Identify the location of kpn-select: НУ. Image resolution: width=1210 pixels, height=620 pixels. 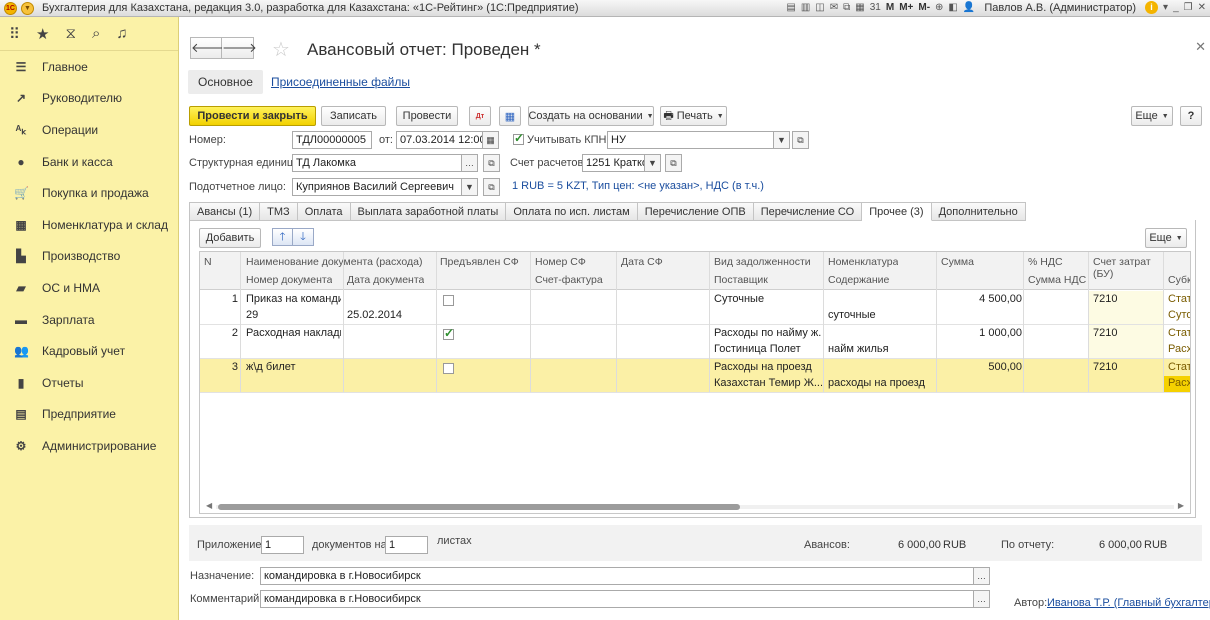
(690, 140).